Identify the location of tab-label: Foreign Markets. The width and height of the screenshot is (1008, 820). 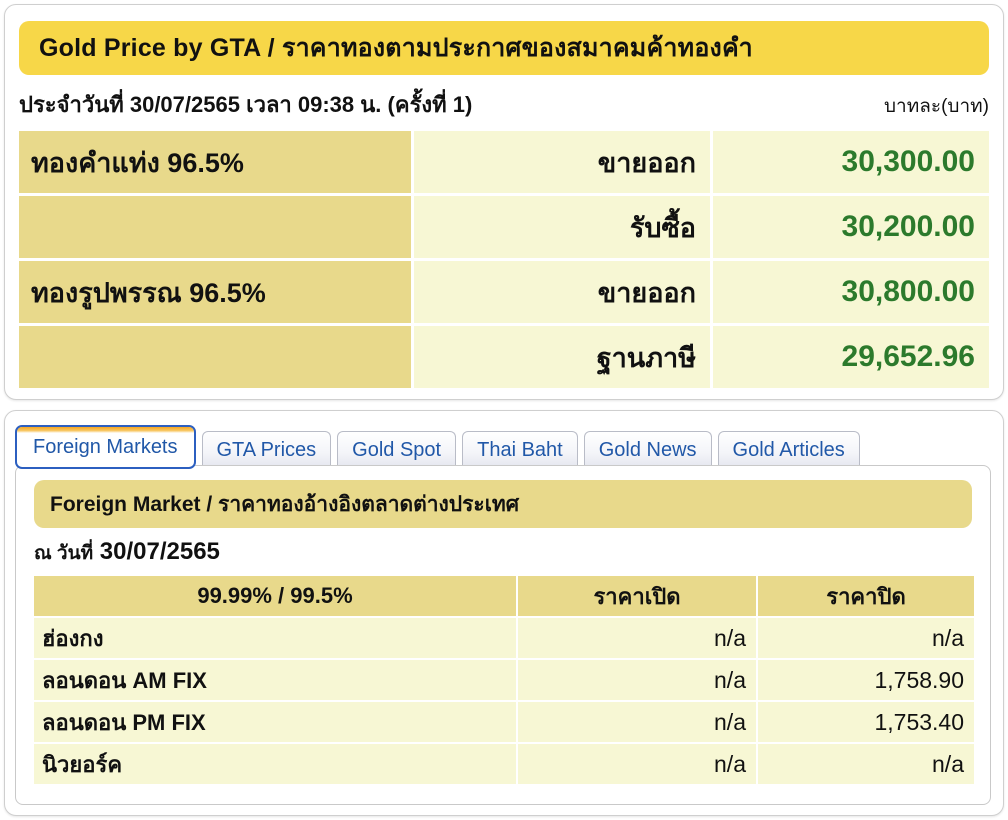
(105, 446).